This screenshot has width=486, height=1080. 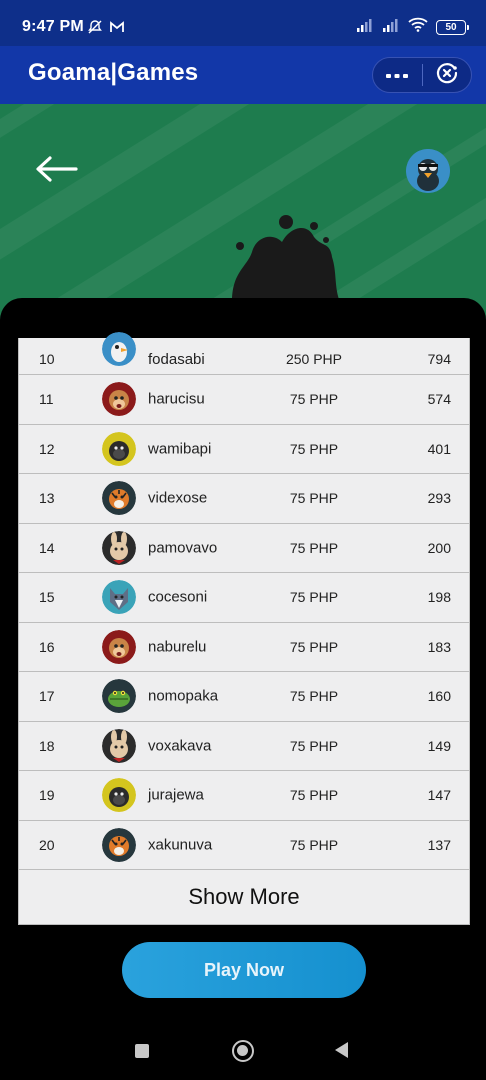 What do you see at coordinates (314, 359) in the screenshot?
I see `prize: 250 PHP` at bounding box center [314, 359].